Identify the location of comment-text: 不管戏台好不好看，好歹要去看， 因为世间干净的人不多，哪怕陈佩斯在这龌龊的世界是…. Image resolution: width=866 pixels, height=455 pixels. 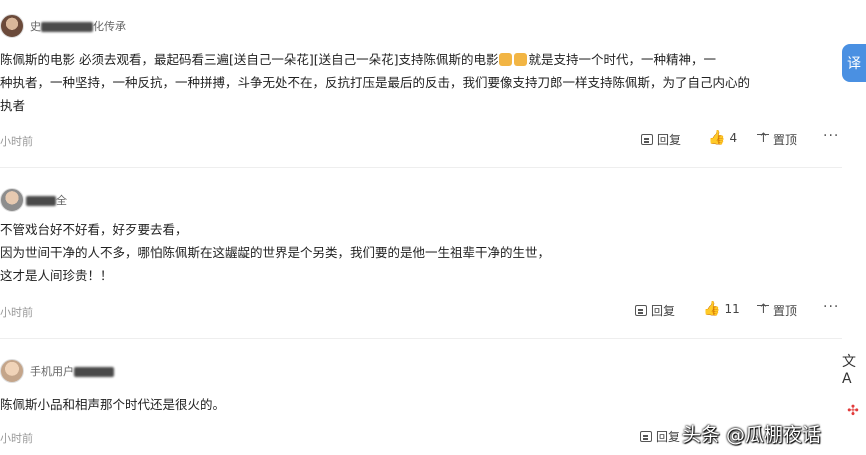
(275, 252).